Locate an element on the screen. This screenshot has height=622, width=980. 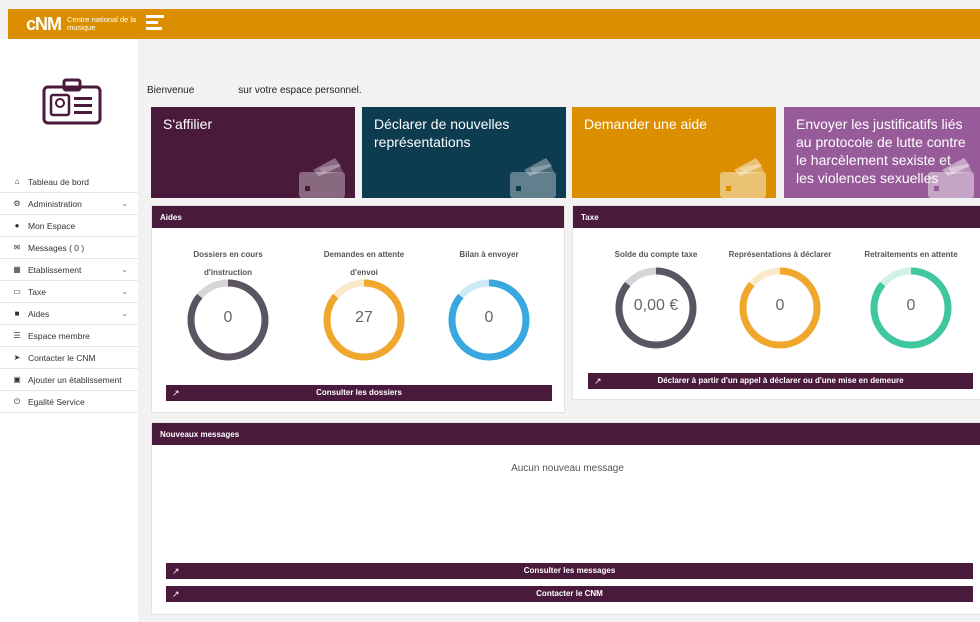
sidebar-item-label: Tableau de bord is located at coordinates (58, 181).